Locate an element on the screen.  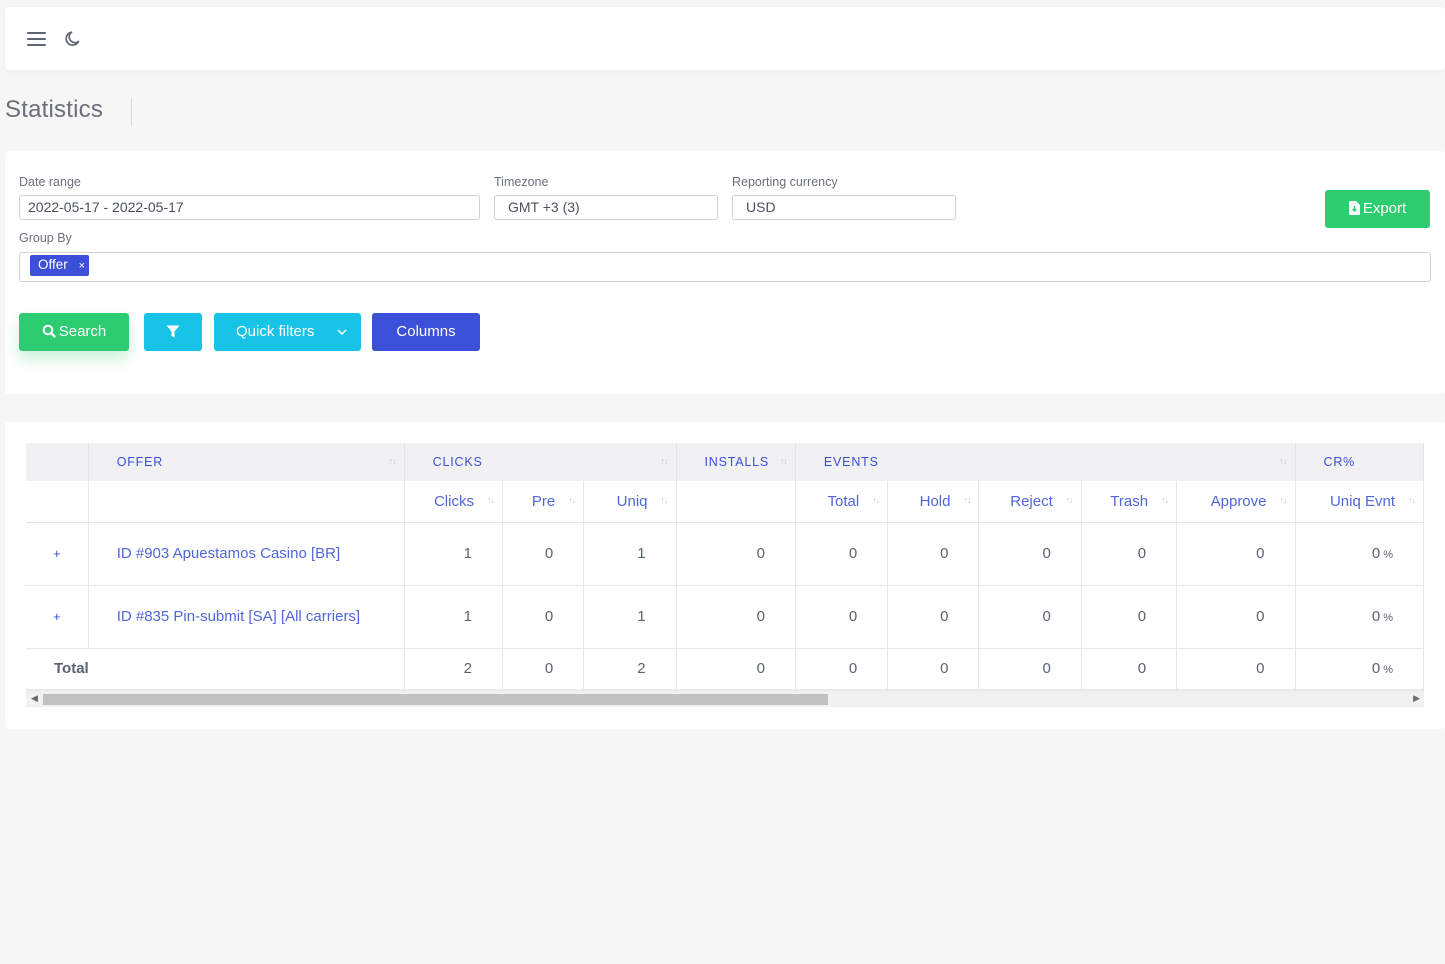
group-header-events: EVENTS ↑↓ is located at coordinates (1045, 462).